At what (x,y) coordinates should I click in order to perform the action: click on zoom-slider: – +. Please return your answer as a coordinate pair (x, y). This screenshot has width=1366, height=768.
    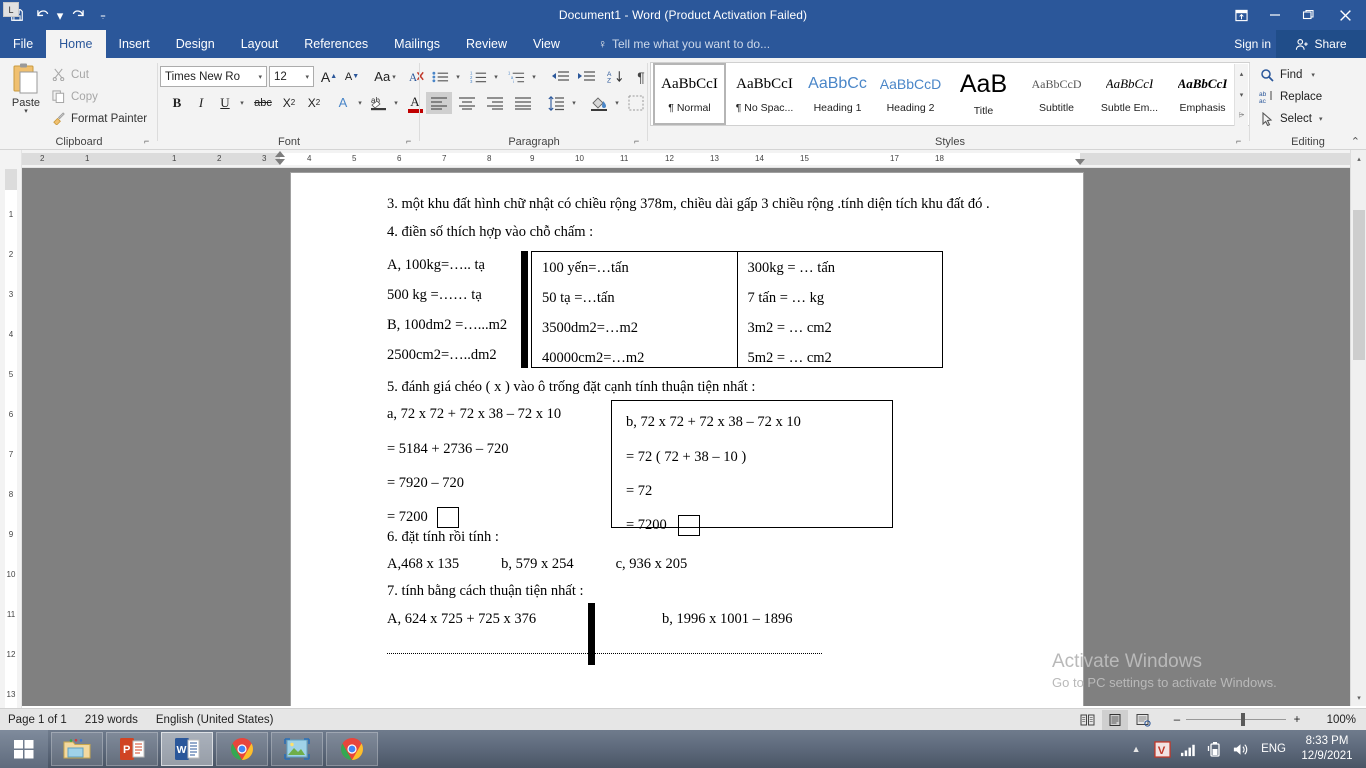
    Looking at the image, I should click on (1238, 719).